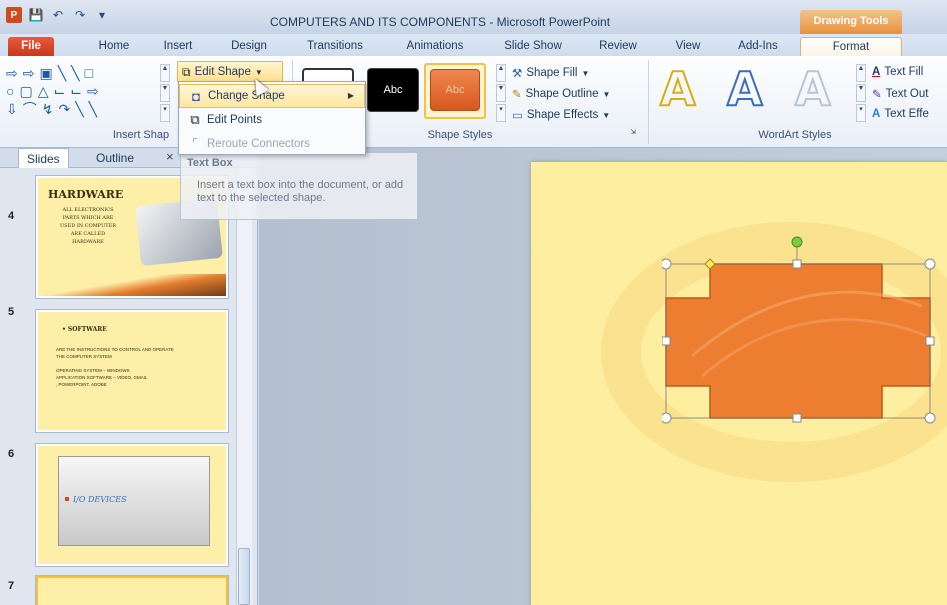  What do you see at coordinates (196, 96) in the screenshot?
I see `change-shape-icon: ◘` at bounding box center [196, 96].